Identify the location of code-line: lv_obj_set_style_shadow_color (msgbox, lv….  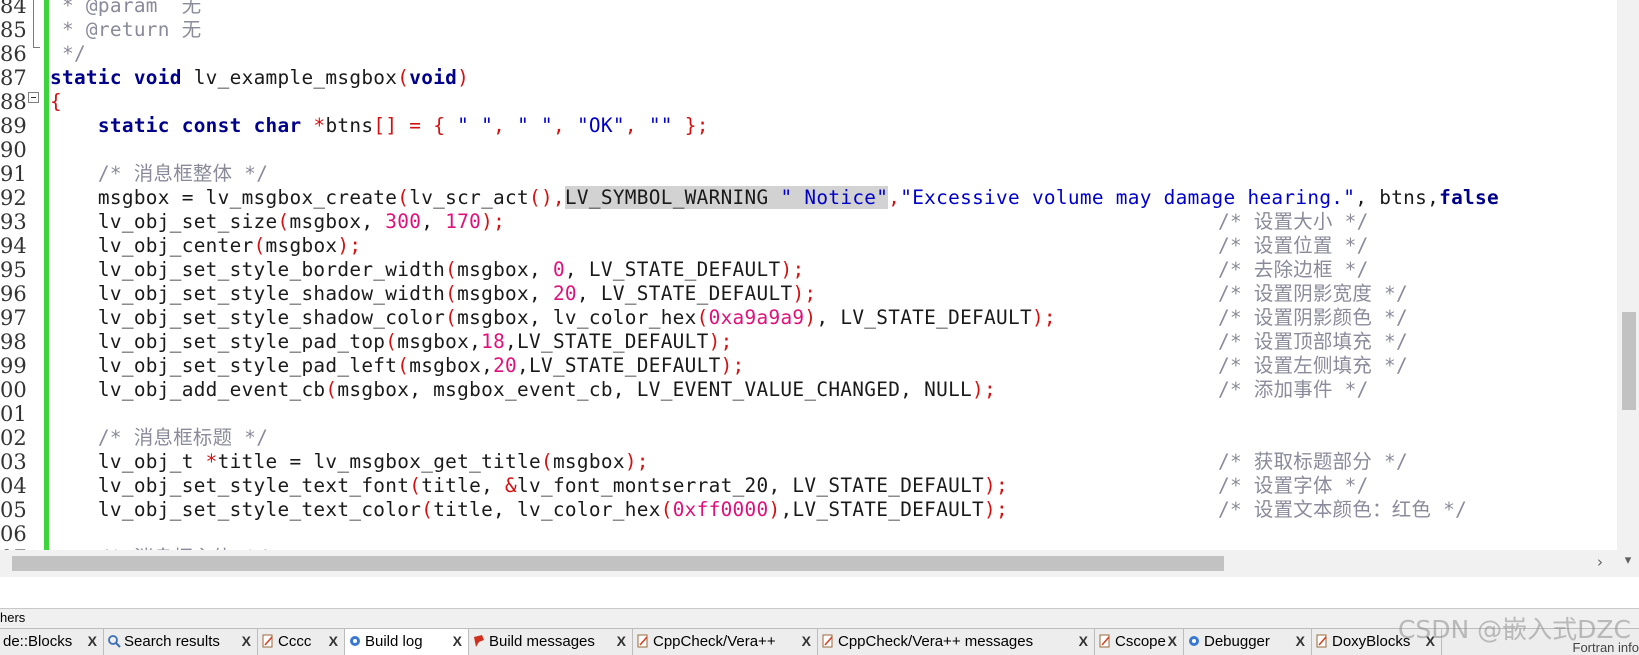
(553, 318).